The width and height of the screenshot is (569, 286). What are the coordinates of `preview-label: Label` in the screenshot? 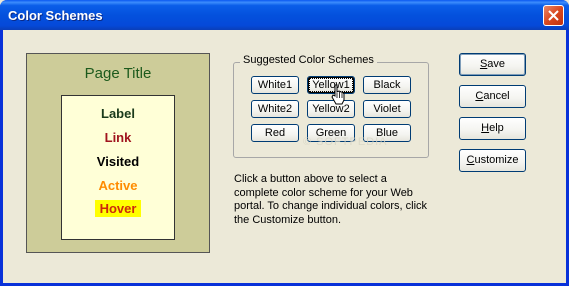 It's located at (118, 113).